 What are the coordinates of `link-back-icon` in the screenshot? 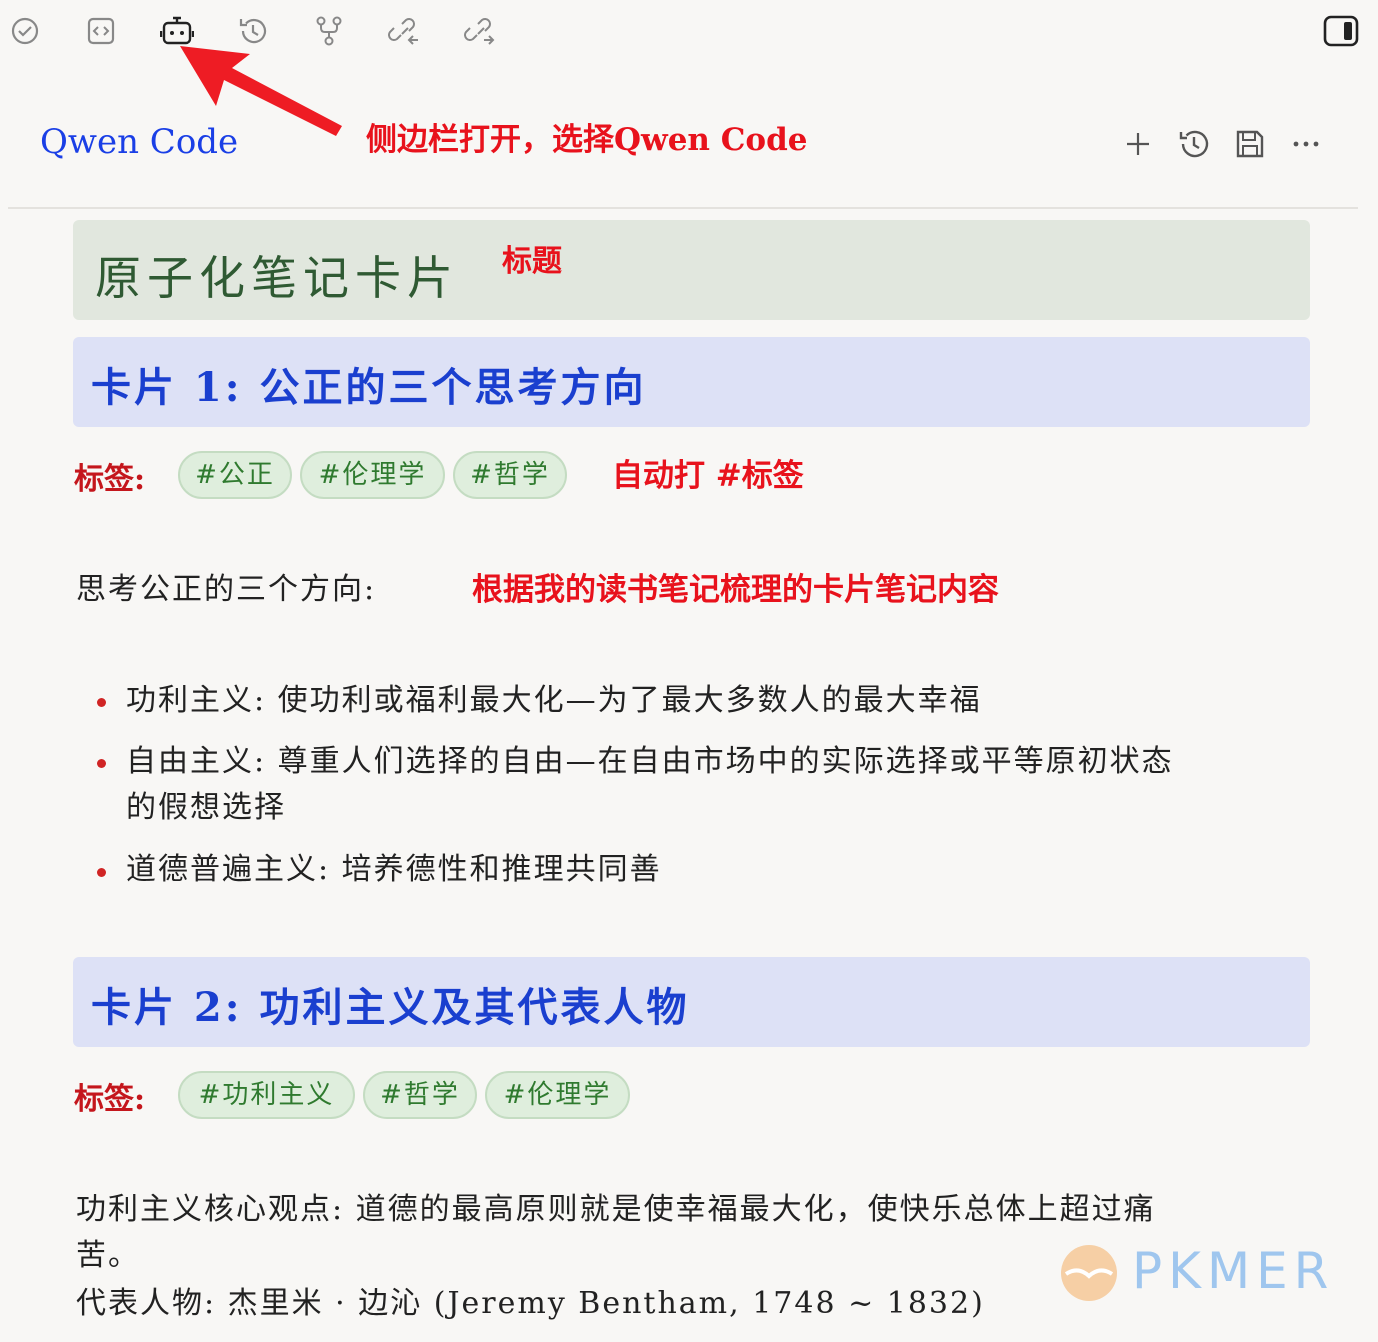 It's located at (405, 31).